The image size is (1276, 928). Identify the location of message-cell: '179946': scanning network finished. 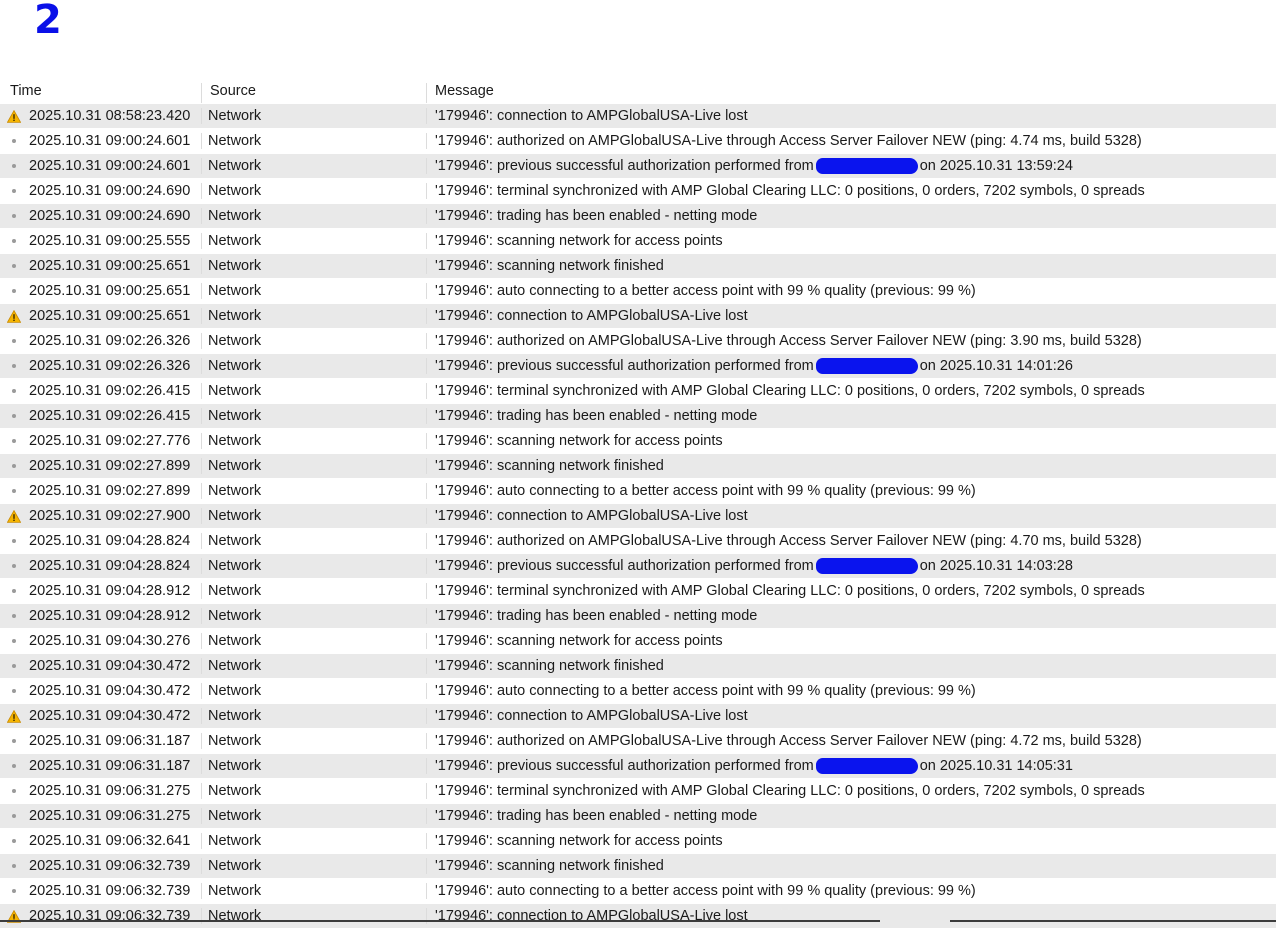
(851, 666).